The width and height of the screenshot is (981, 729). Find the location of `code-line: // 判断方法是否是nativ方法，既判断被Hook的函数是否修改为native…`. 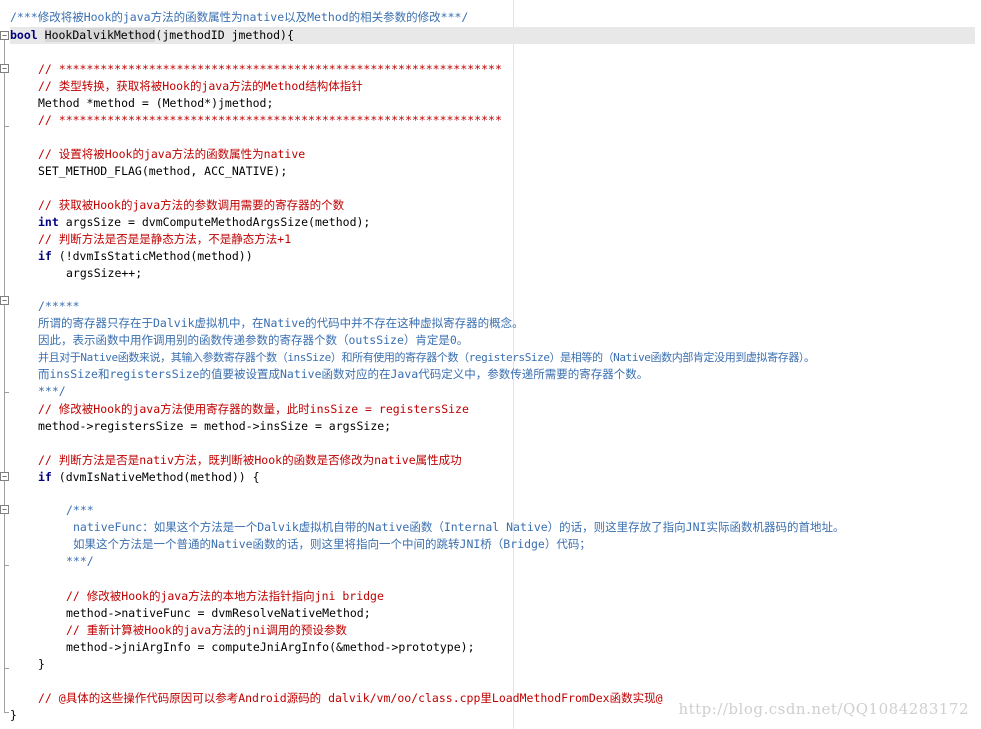

code-line: // 判断方法是否是nativ方法，既判断被Hook的函数是否修改为native… is located at coordinates (250, 460).